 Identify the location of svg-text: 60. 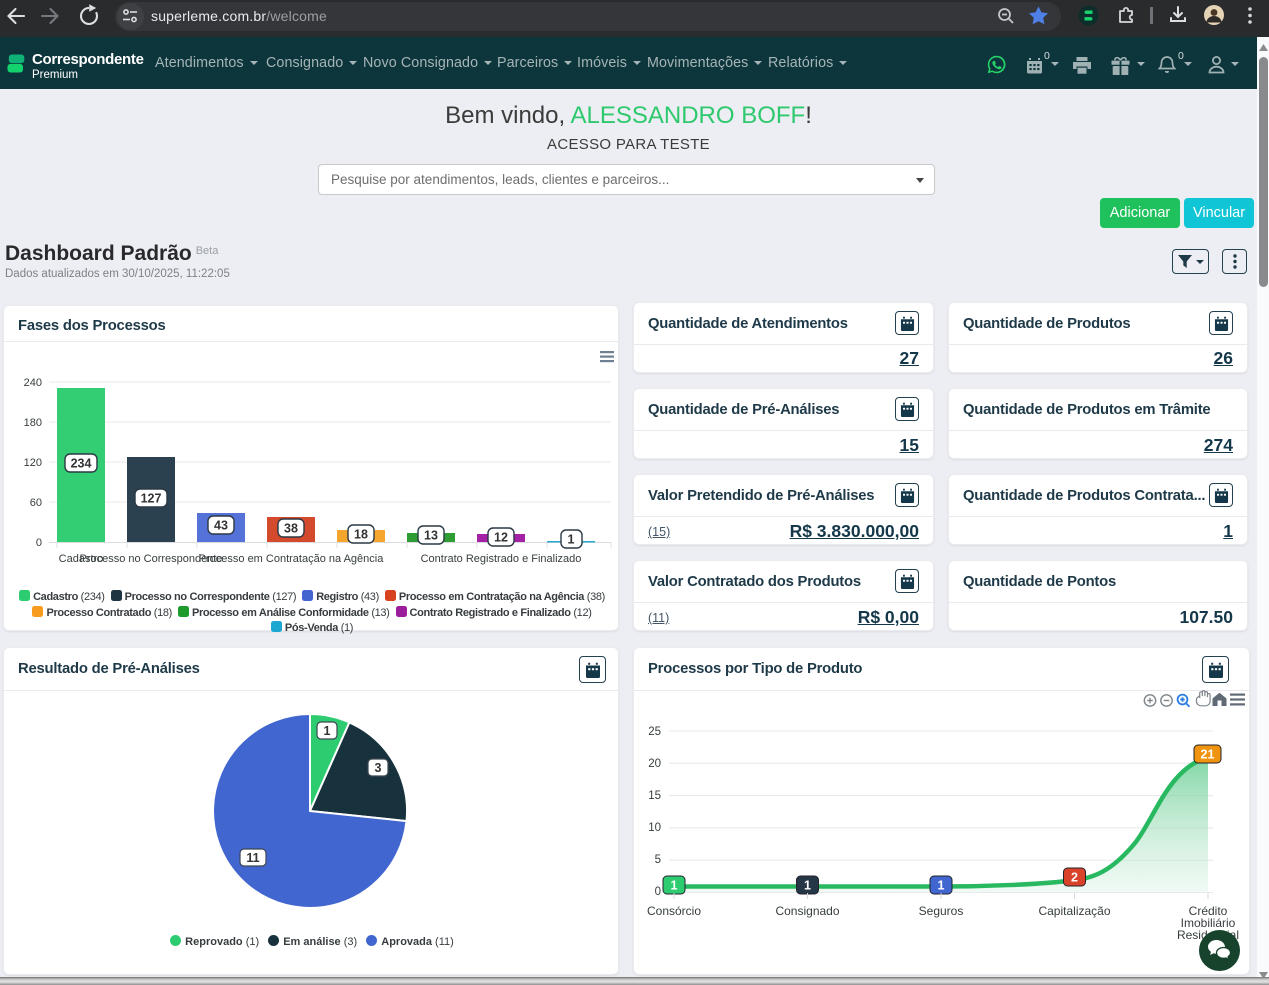
(36, 503).